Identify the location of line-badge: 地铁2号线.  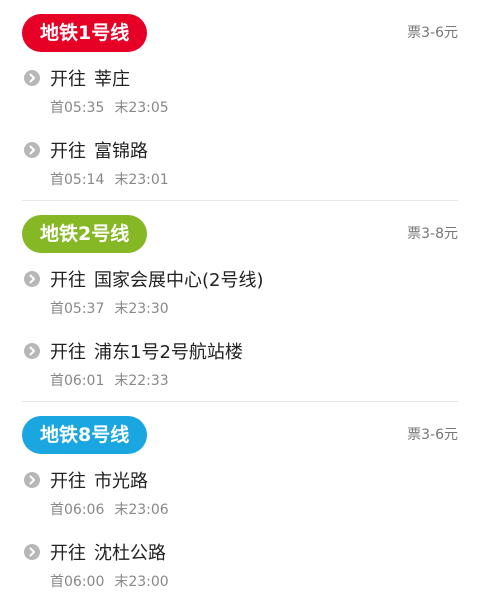
(85, 234).